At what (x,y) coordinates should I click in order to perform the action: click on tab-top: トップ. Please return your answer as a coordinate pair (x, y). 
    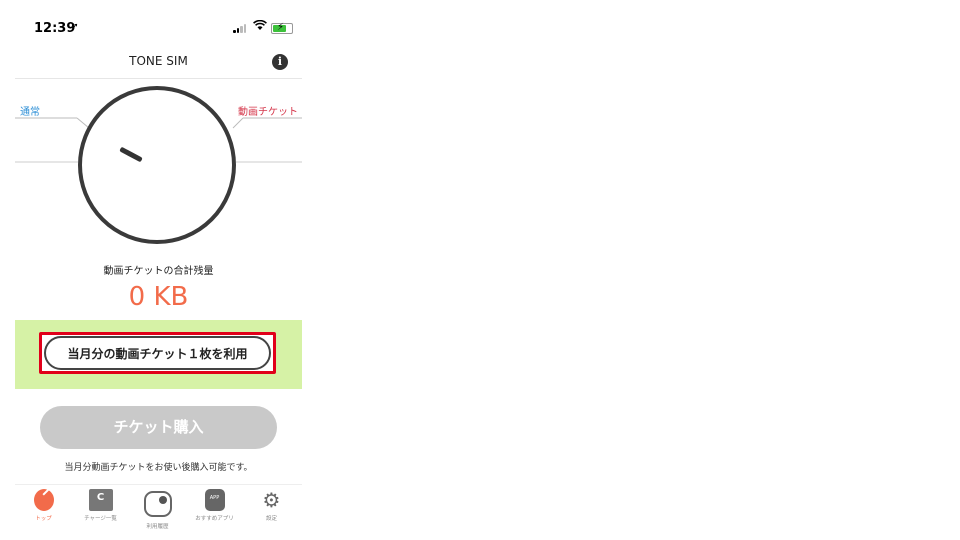
    Looking at the image, I should click on (43, 507).